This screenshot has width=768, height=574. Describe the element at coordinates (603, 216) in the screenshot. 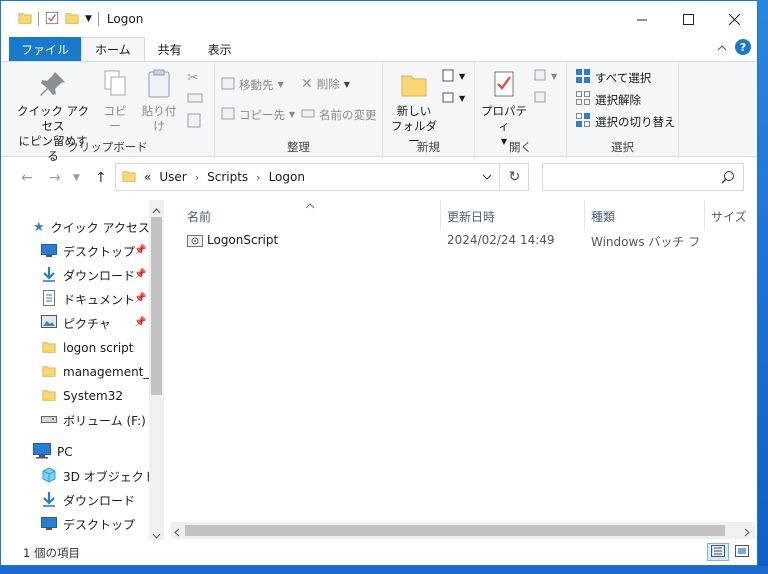

I see `column-header-type: 種類` at that location.